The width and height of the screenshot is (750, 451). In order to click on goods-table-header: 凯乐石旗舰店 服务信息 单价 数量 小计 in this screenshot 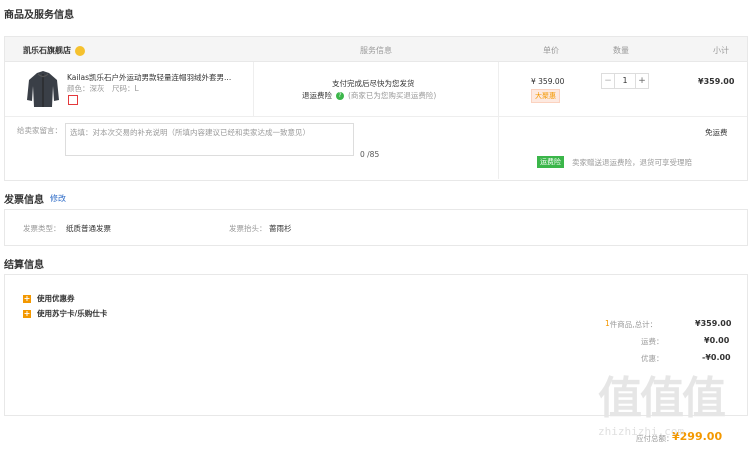, I will do `click(376, 49)`.